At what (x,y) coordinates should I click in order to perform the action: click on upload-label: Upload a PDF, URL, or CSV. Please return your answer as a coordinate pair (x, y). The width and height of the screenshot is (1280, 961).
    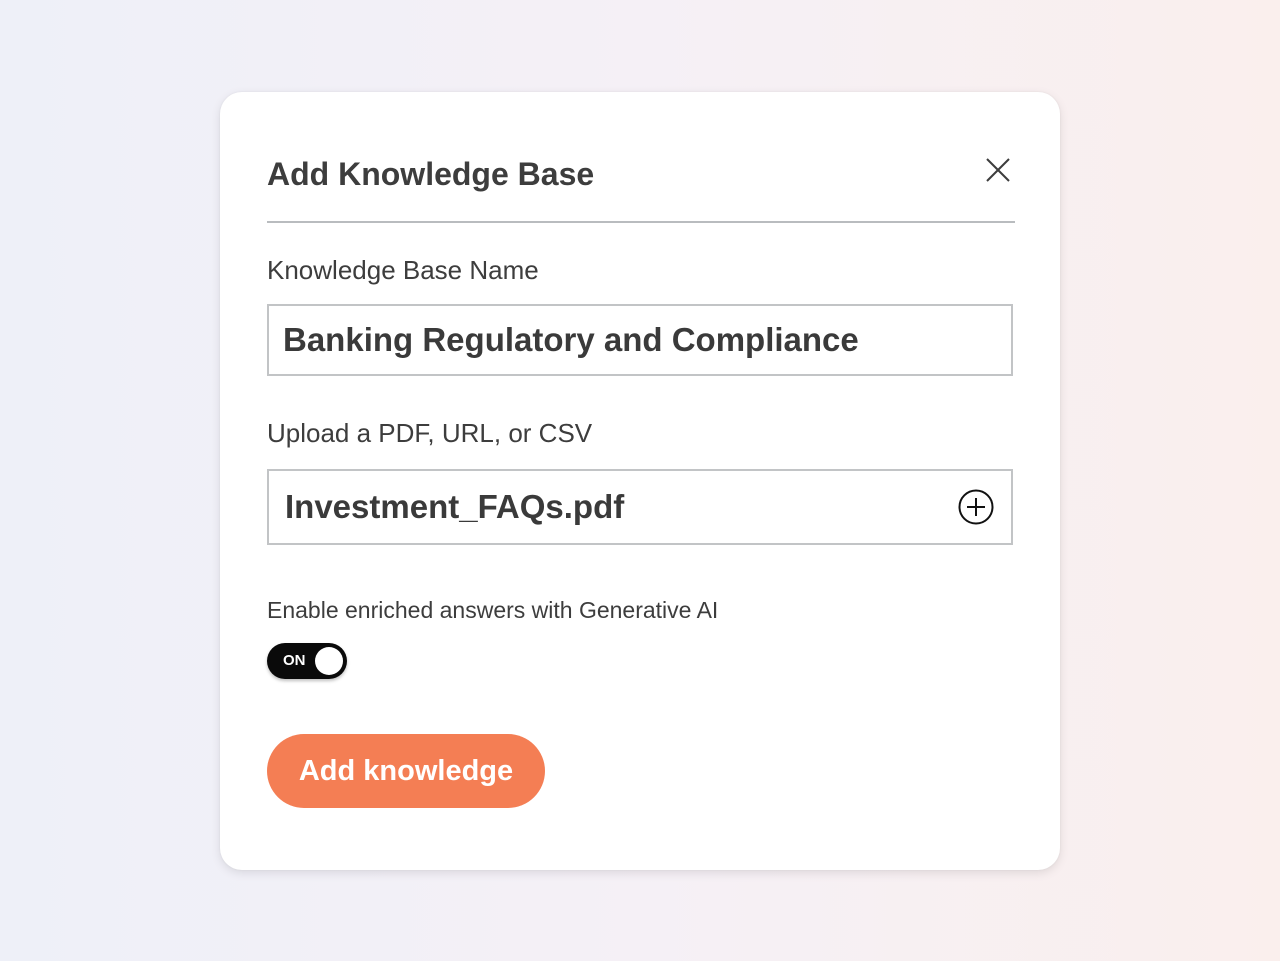
    Looking at the image, I should click on (430, 433).